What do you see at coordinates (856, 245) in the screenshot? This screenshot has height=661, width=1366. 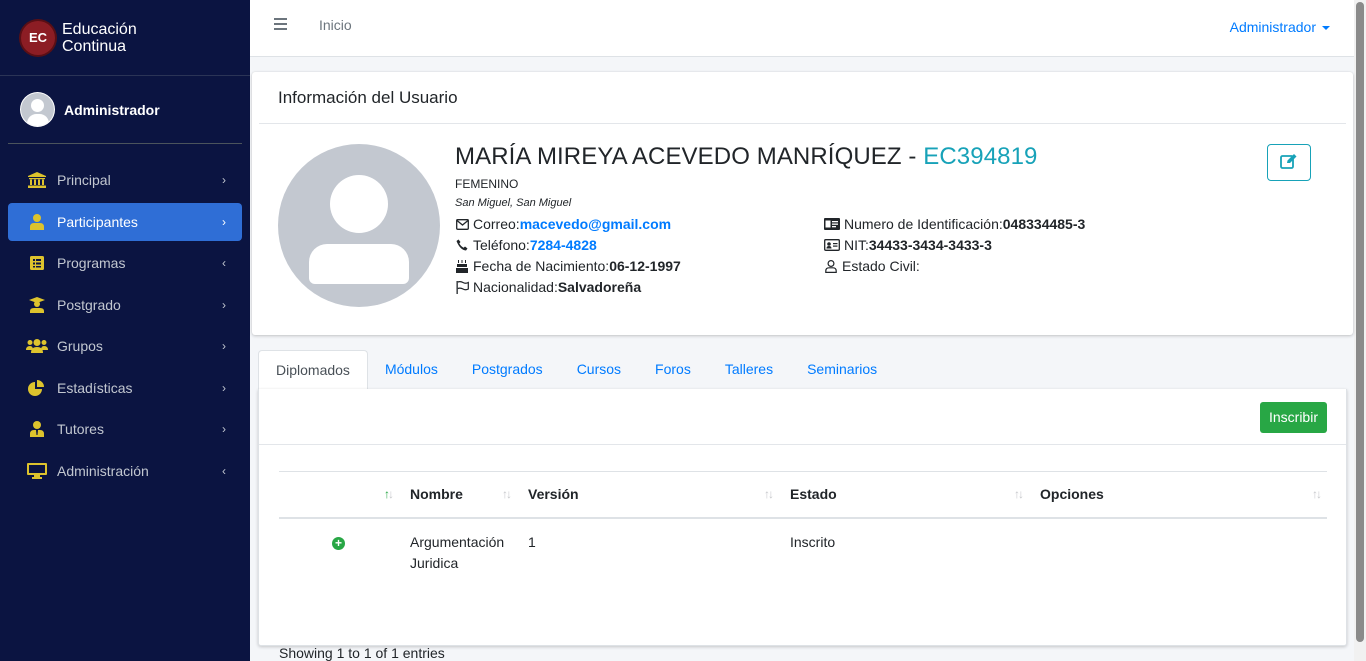 I see `nit-label: NIT:` at bounding box center [856, 245].